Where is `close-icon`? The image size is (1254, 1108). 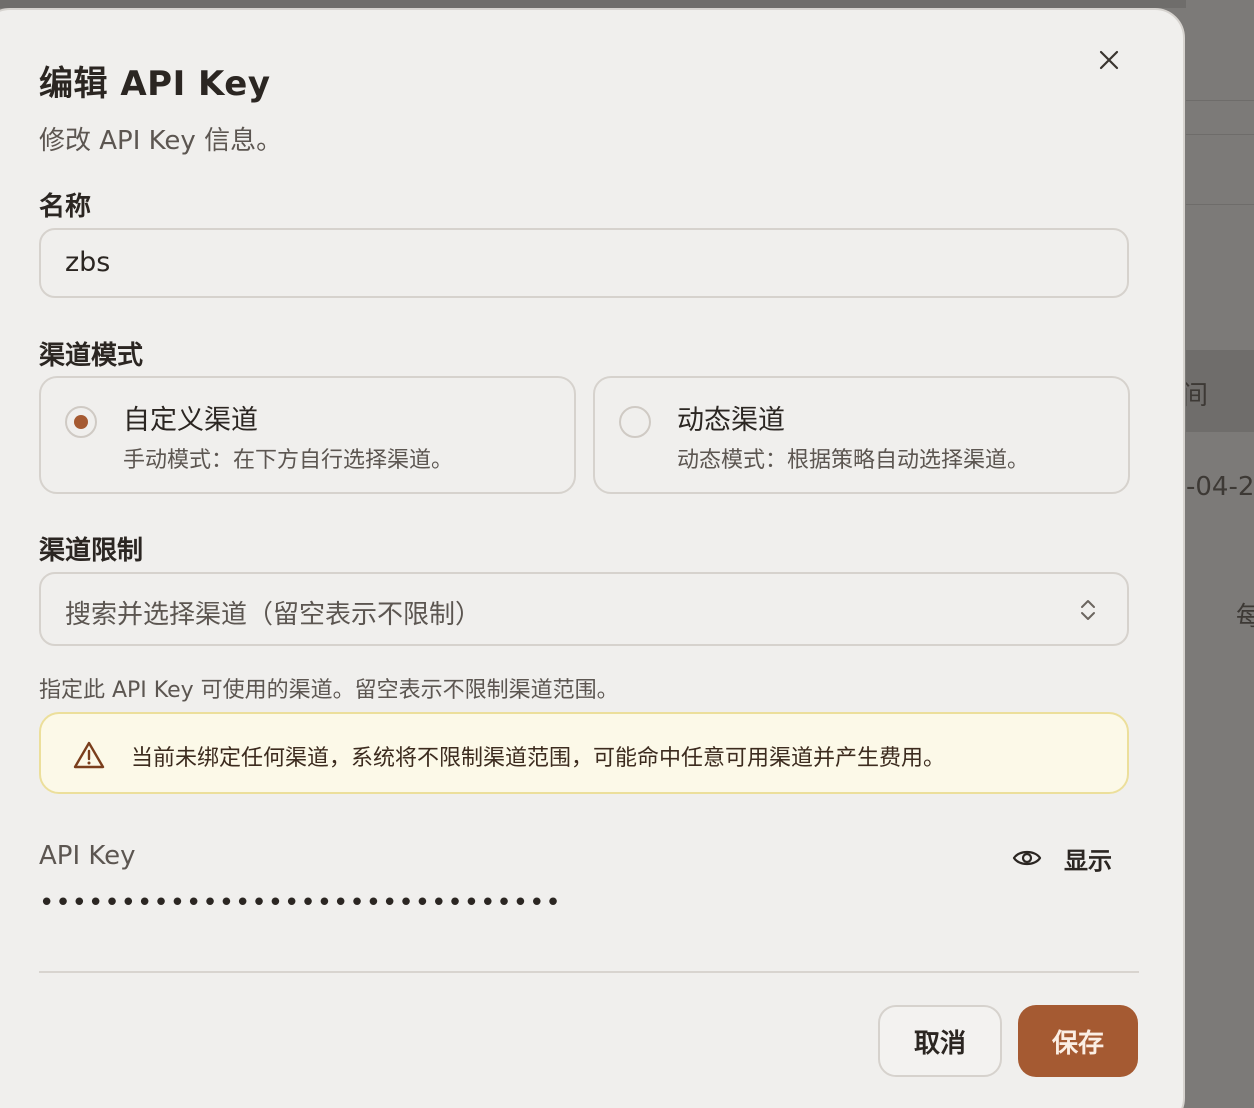
close-icon is located at coordinates (1109, 60).